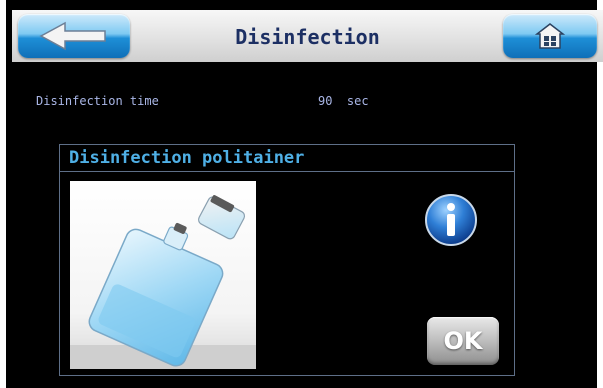  What do you see at coordinates (97, 101) in the screenshot?
I see `disinfection-time-label: Disinfection time` at bounding box center [97, 101].